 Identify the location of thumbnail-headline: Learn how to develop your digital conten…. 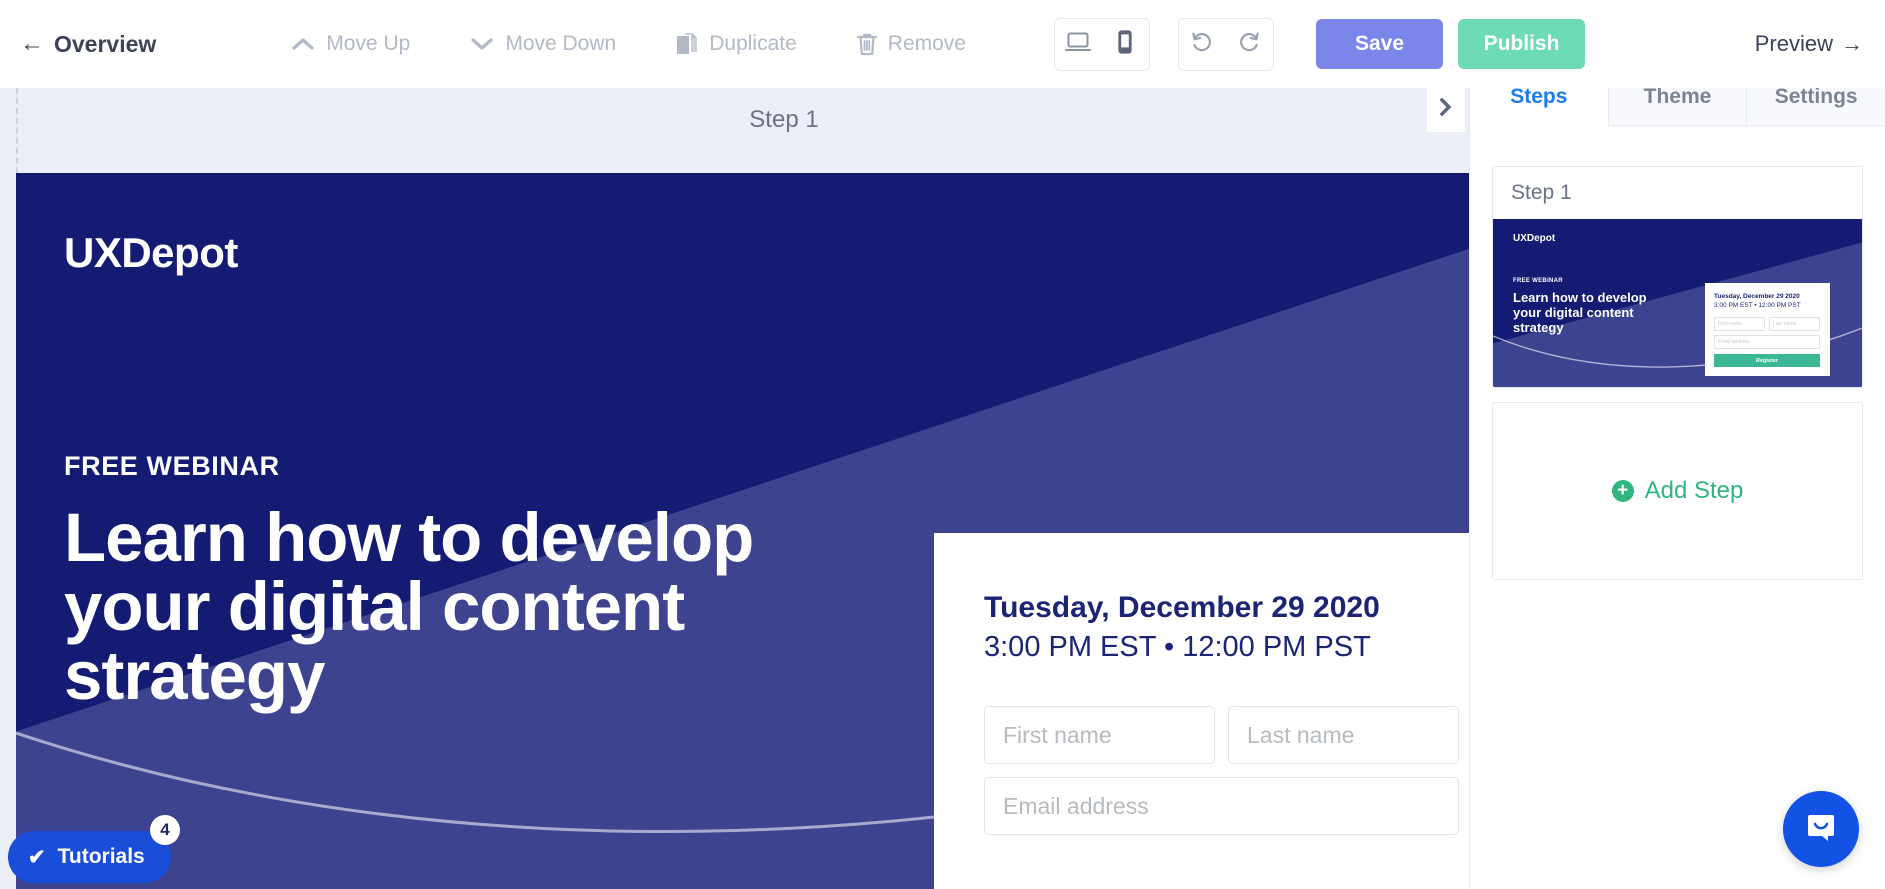
(1580, 312).